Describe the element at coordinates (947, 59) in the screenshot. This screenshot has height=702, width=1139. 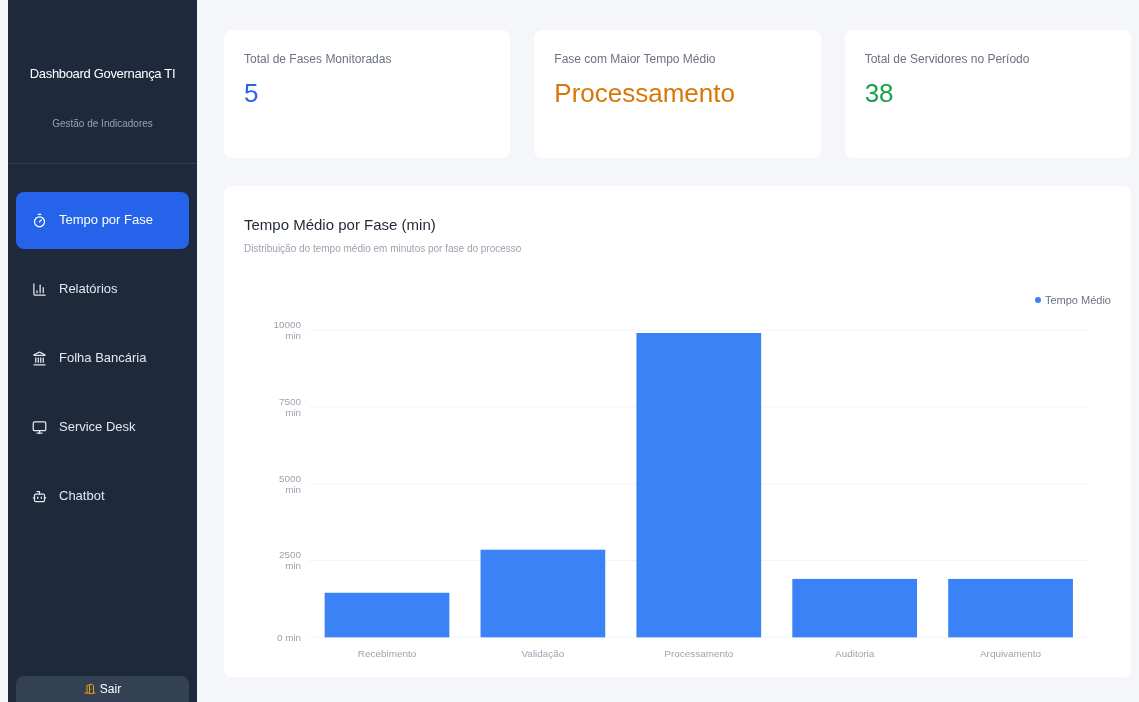
I see `stat-label: Total de Servidores no Período` at that location.